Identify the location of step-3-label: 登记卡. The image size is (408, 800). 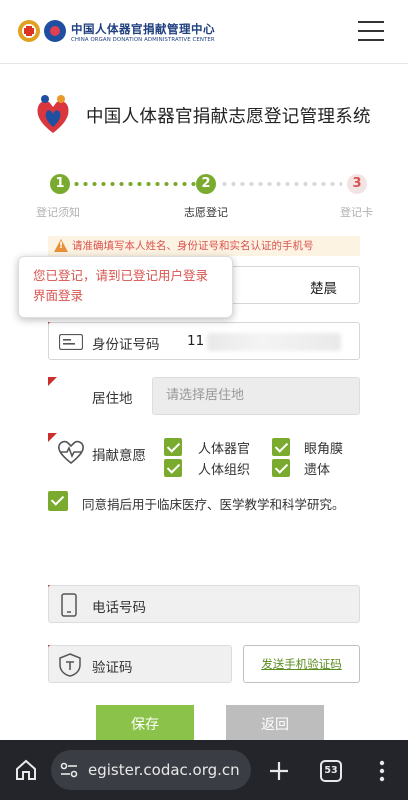
(356, 212).